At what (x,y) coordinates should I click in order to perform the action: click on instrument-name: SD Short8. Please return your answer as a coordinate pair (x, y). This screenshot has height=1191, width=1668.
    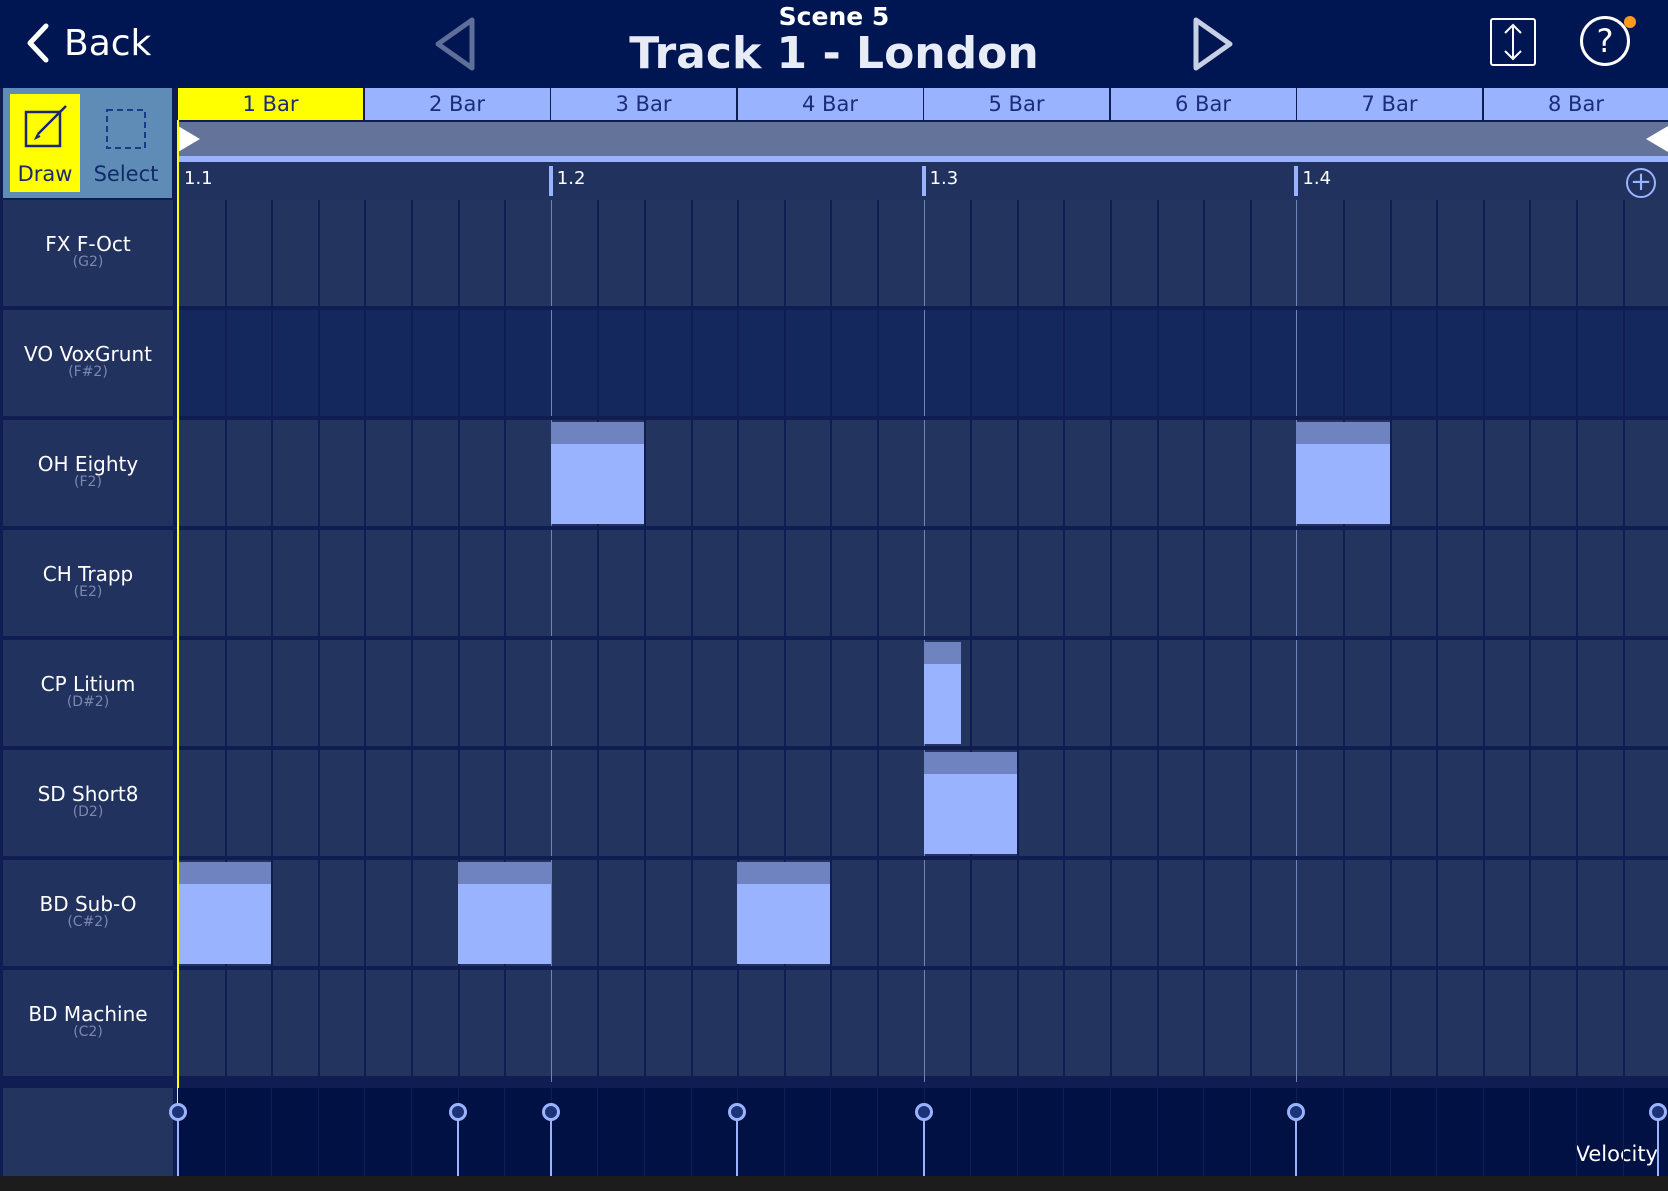
    Looking at the image, I should click on (88, 794).